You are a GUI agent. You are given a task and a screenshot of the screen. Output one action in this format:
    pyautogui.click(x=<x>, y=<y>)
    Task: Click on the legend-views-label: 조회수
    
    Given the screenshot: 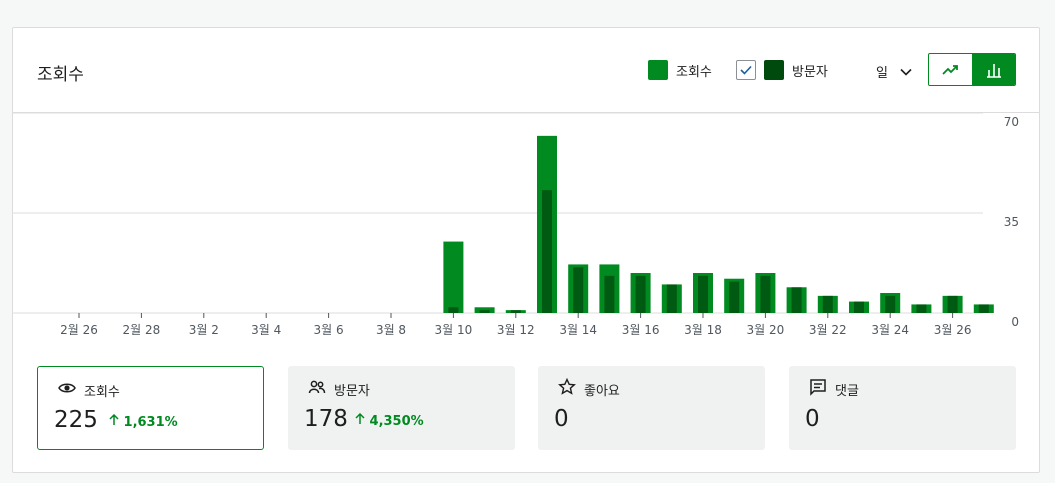 What is the action you would take?
    pyautogui.click(x=694, y=72)
    